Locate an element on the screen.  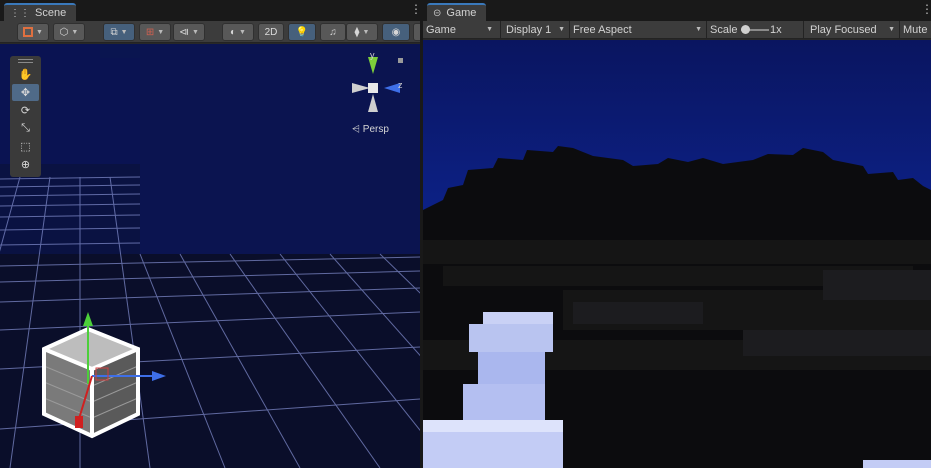
lightbulb-icon: 💡 is located at coordinates (302, 32).